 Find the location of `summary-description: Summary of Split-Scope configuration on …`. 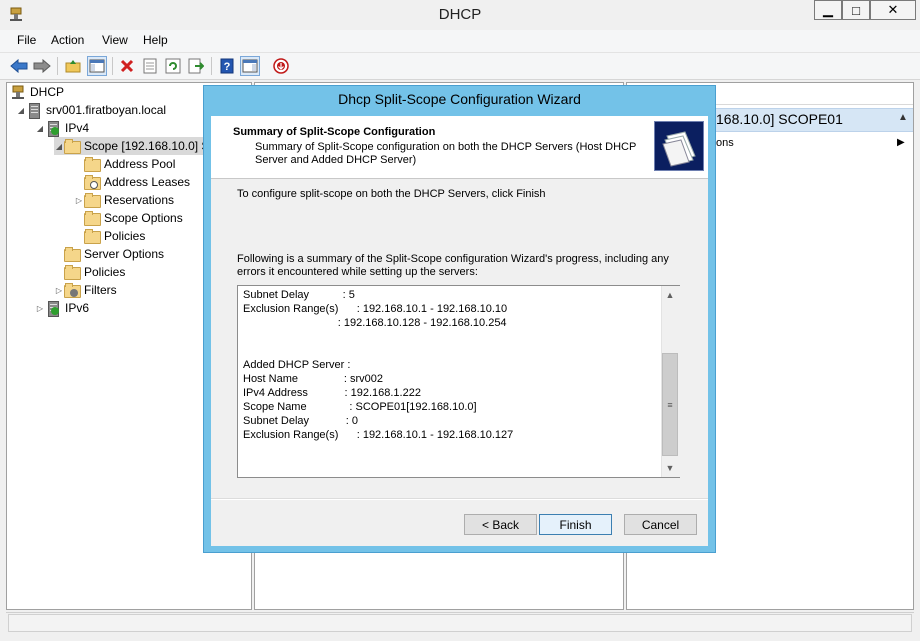

summary-description: Summary of Split-Scope configuration on … is located at coordinates (446, 153).